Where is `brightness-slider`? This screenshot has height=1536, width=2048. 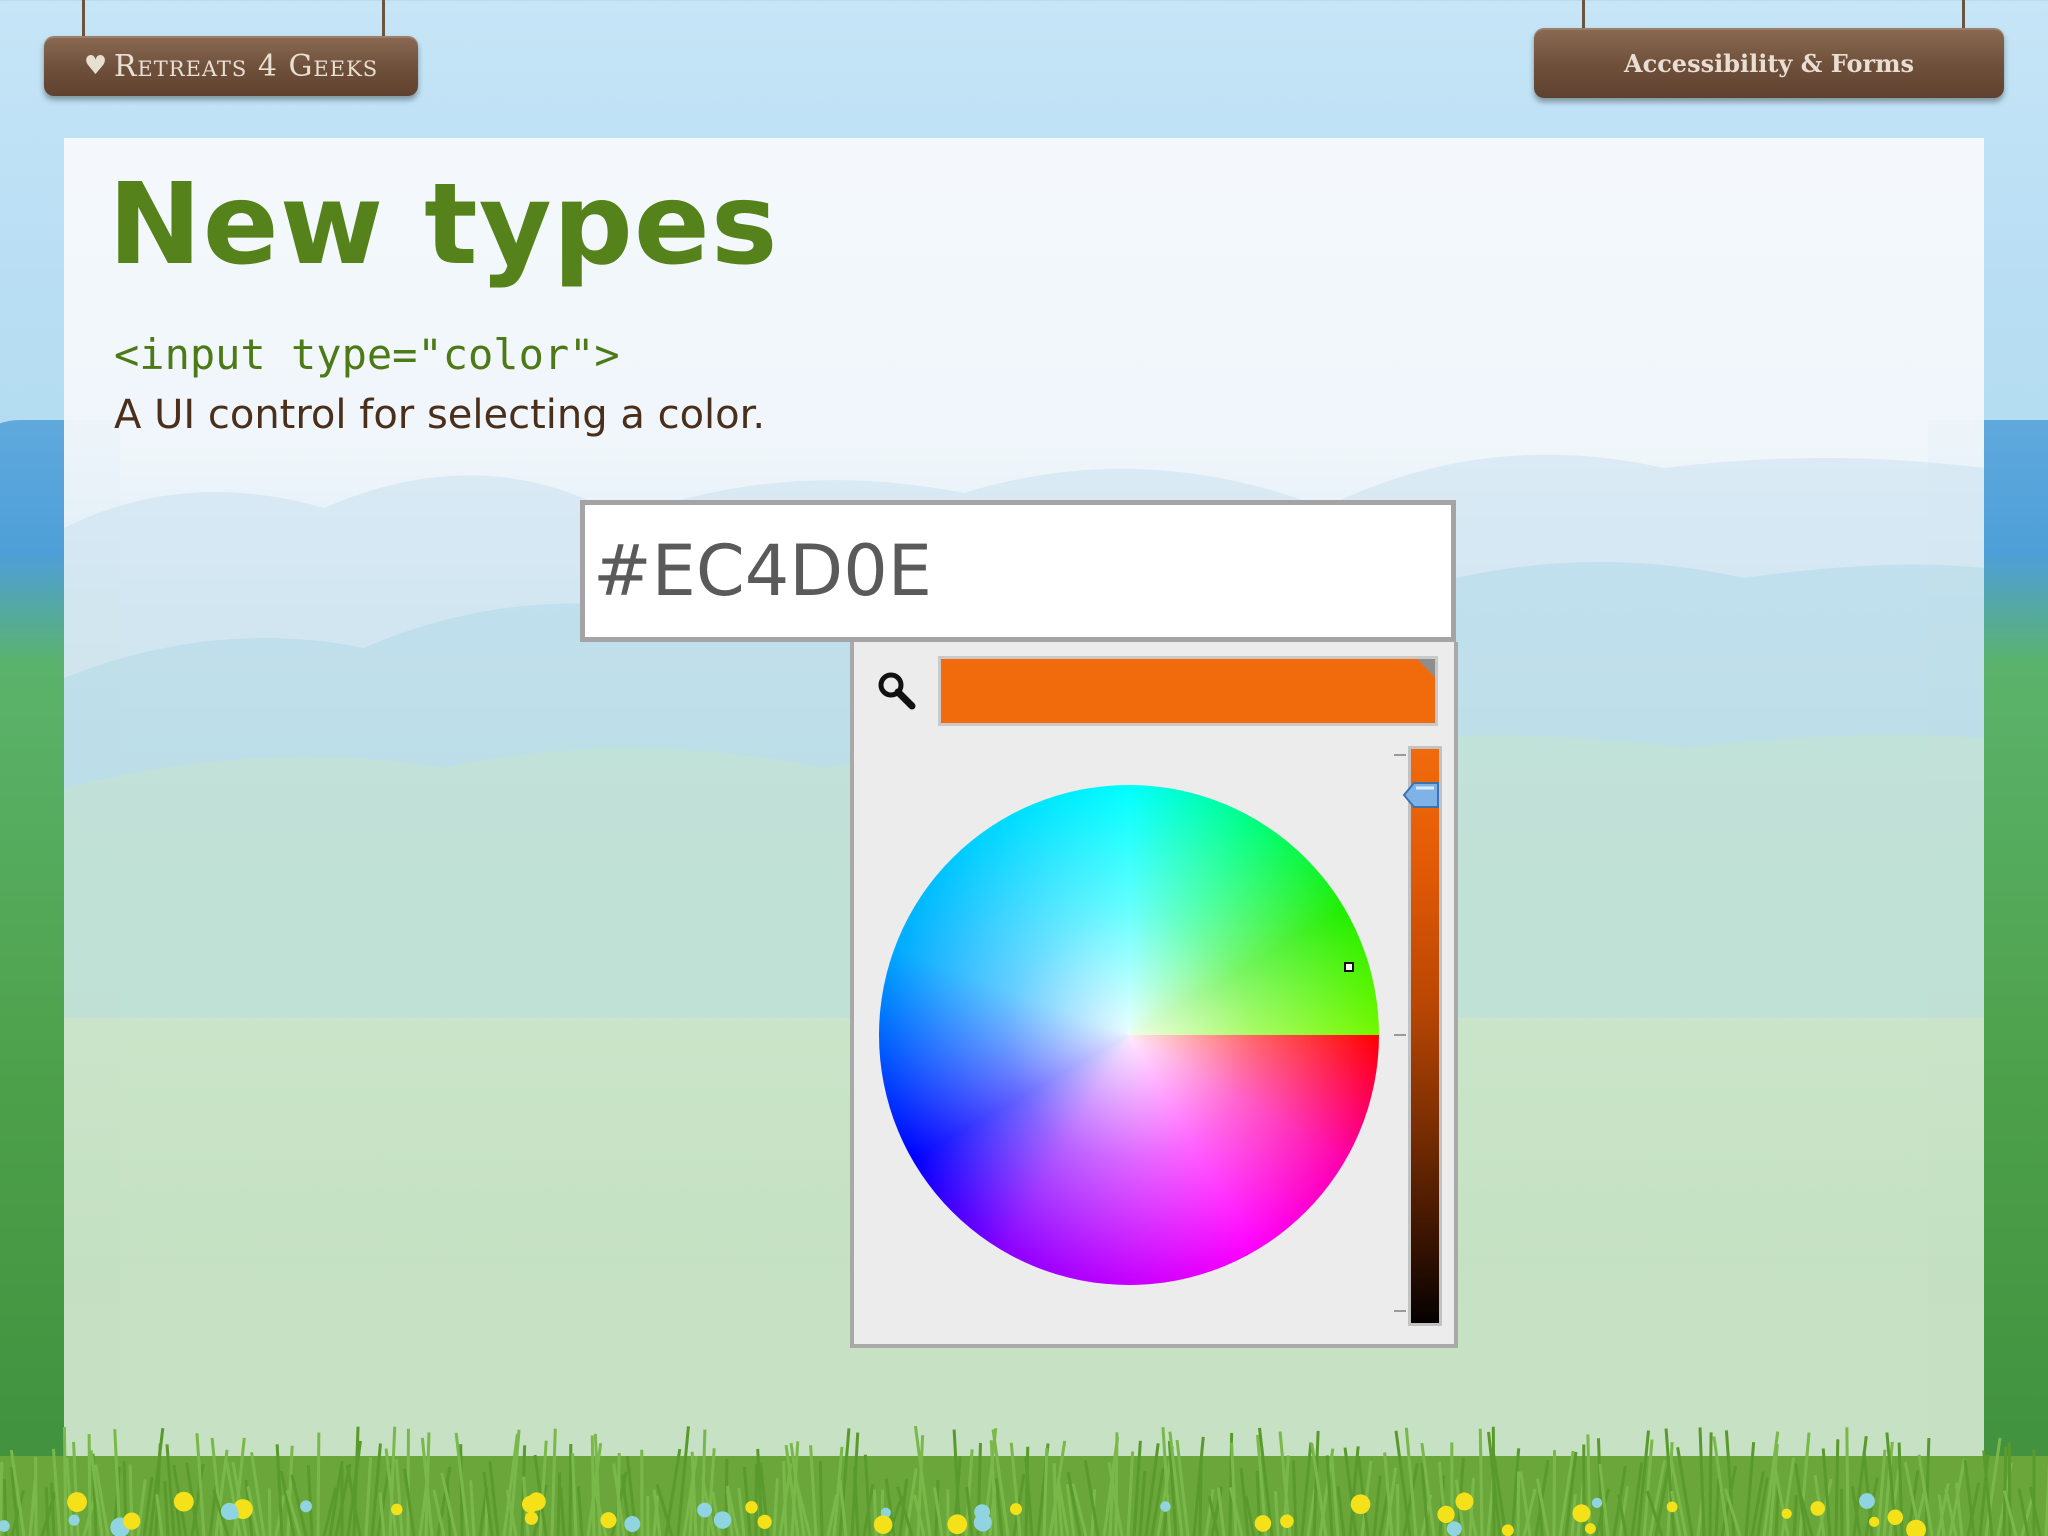
brightness-slider is located at coordinates (1425, 1036).